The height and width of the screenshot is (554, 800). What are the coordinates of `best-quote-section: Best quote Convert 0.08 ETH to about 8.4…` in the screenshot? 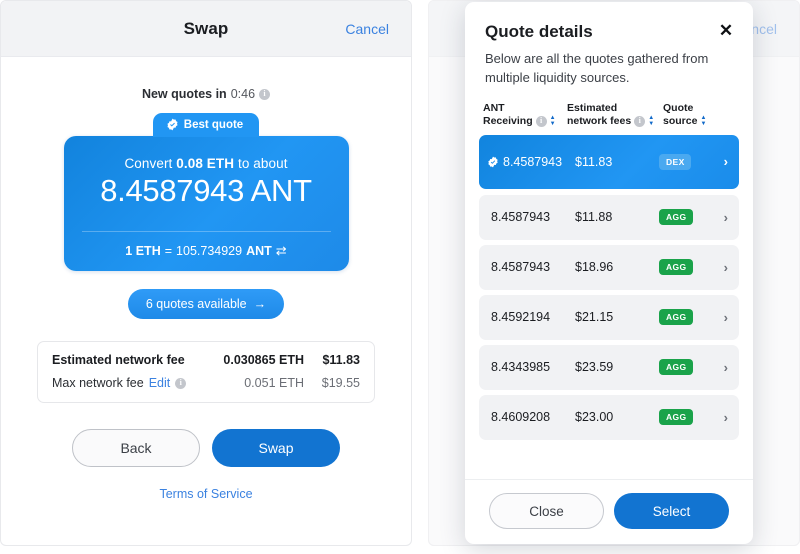 It's located at (206, 192).